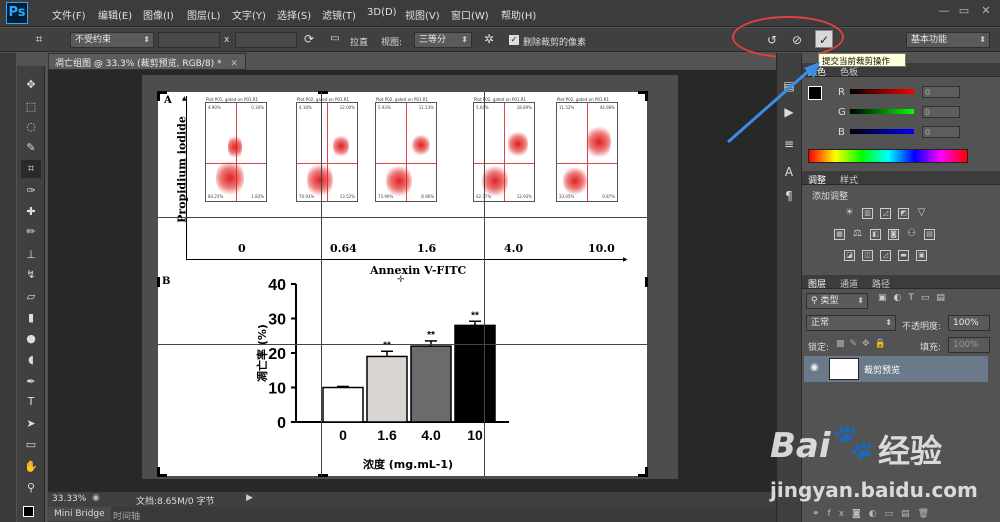 This screenshot has width=1000, height=522. What do you see at coordinates (31, 467) in the screenshot?
I see `hand-tool-icon: ✋` at bounding box center [31, 467].